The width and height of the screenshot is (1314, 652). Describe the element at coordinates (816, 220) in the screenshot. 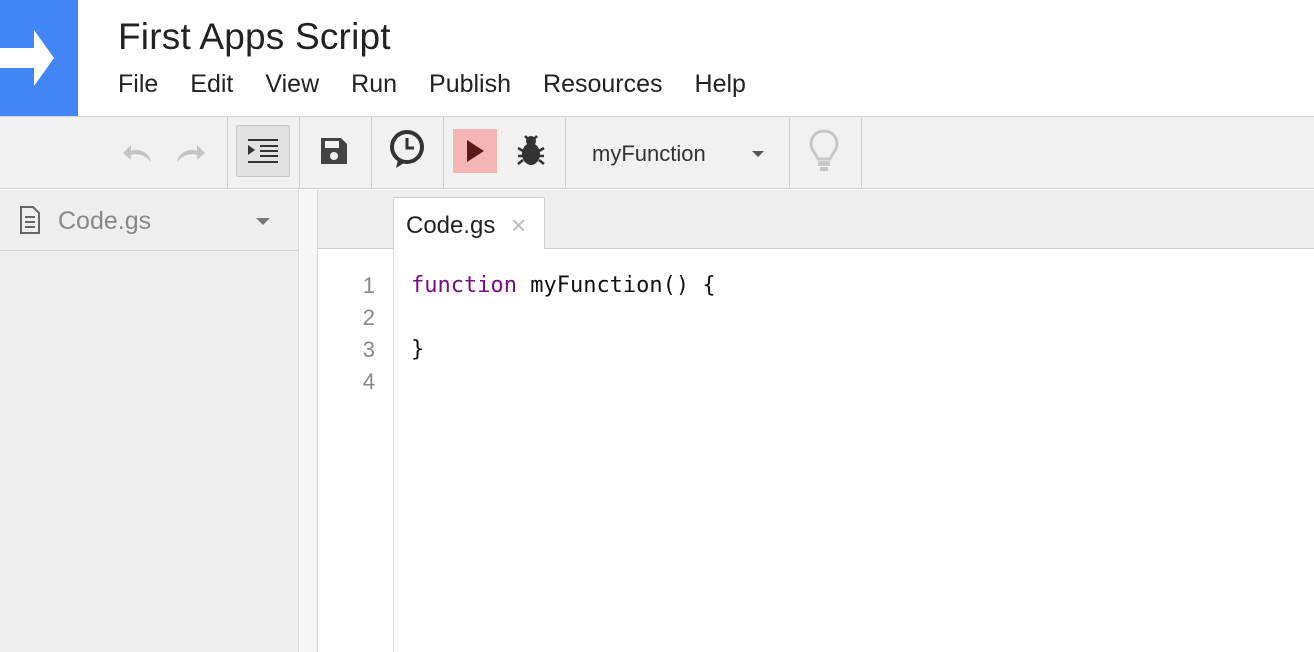

I see `editor-tab-bar: Code.gs ×` at that location.